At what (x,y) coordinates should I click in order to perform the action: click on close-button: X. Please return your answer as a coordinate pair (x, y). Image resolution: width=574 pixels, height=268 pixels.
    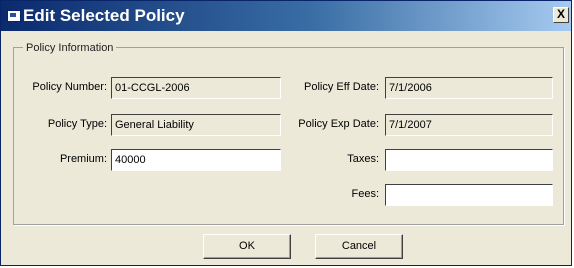
    Looking at the image, I should click on (561, 15).